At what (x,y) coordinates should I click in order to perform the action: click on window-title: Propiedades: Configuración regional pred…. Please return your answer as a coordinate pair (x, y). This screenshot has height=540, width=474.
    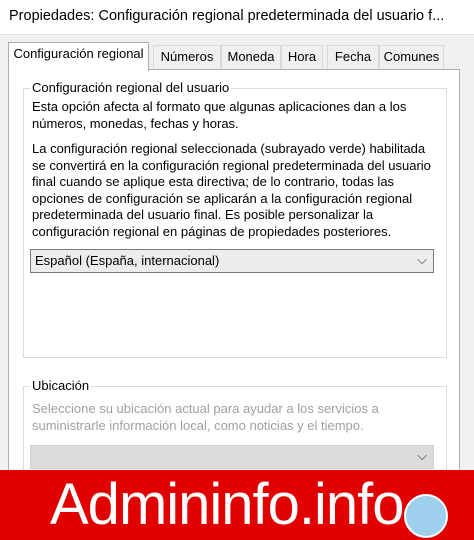
    Looking at the image, I should click on (227, 16).